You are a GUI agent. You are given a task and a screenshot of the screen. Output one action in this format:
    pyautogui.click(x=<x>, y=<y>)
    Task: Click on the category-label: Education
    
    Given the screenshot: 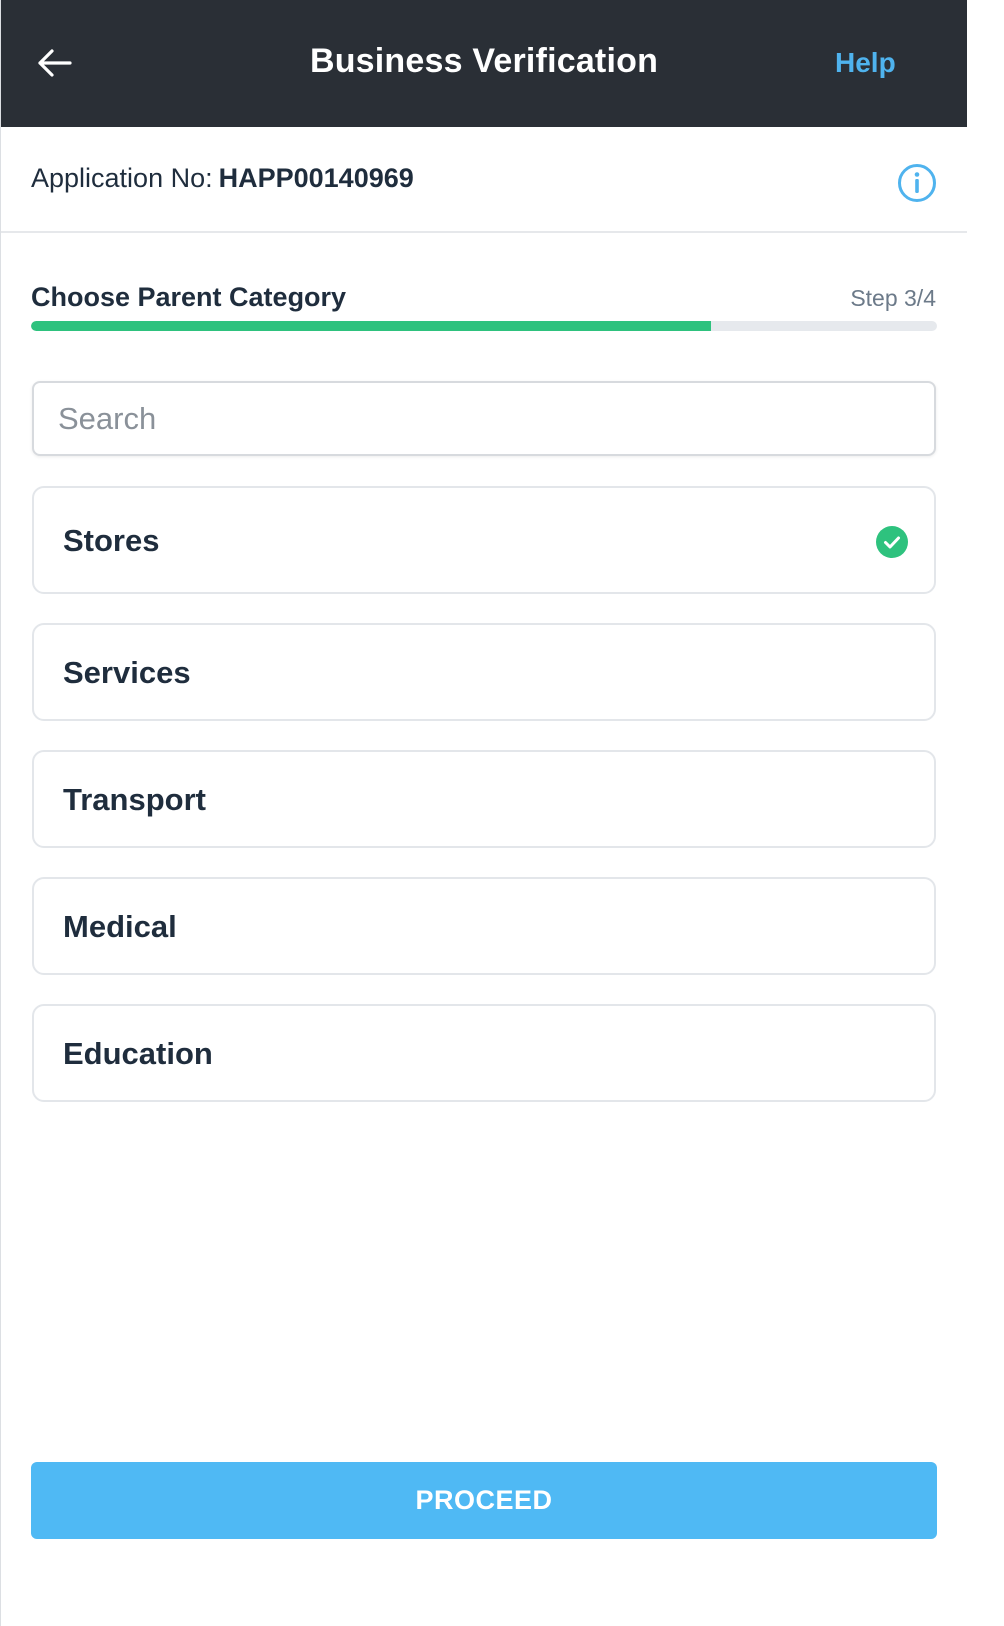 What is the action you would take?
    pyautogui.click(x=138, y=1053)
    